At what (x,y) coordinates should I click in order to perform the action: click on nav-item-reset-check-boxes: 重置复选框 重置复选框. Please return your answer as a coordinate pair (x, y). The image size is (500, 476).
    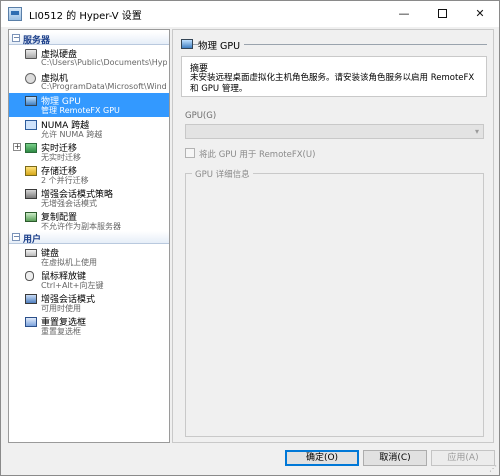
    Looking at the image, I should click on (89, 326).